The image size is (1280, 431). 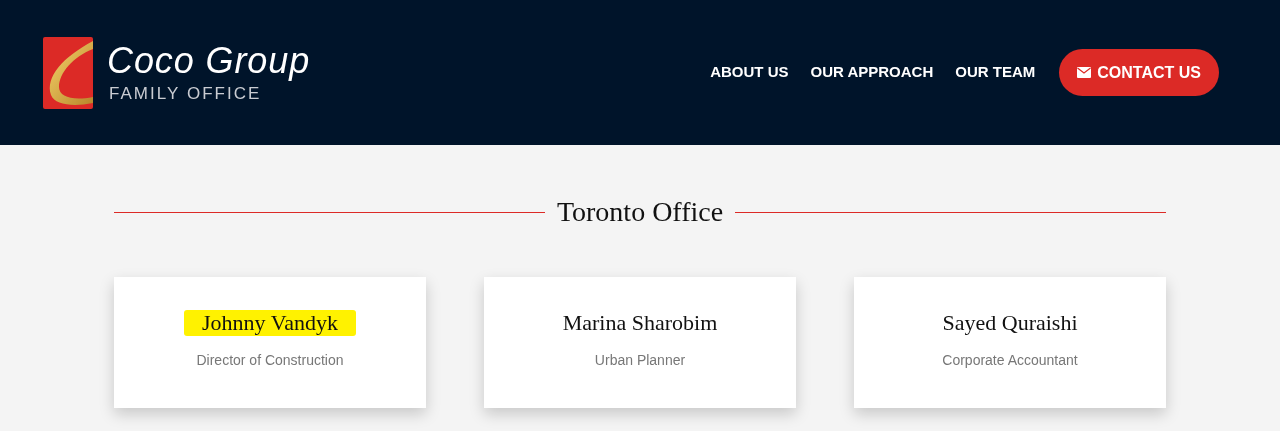 What do you see at coordinates (1139, 72) in the screenshot?
I see `contact-button: CONTACT US` at bounding box center [1139, 72].